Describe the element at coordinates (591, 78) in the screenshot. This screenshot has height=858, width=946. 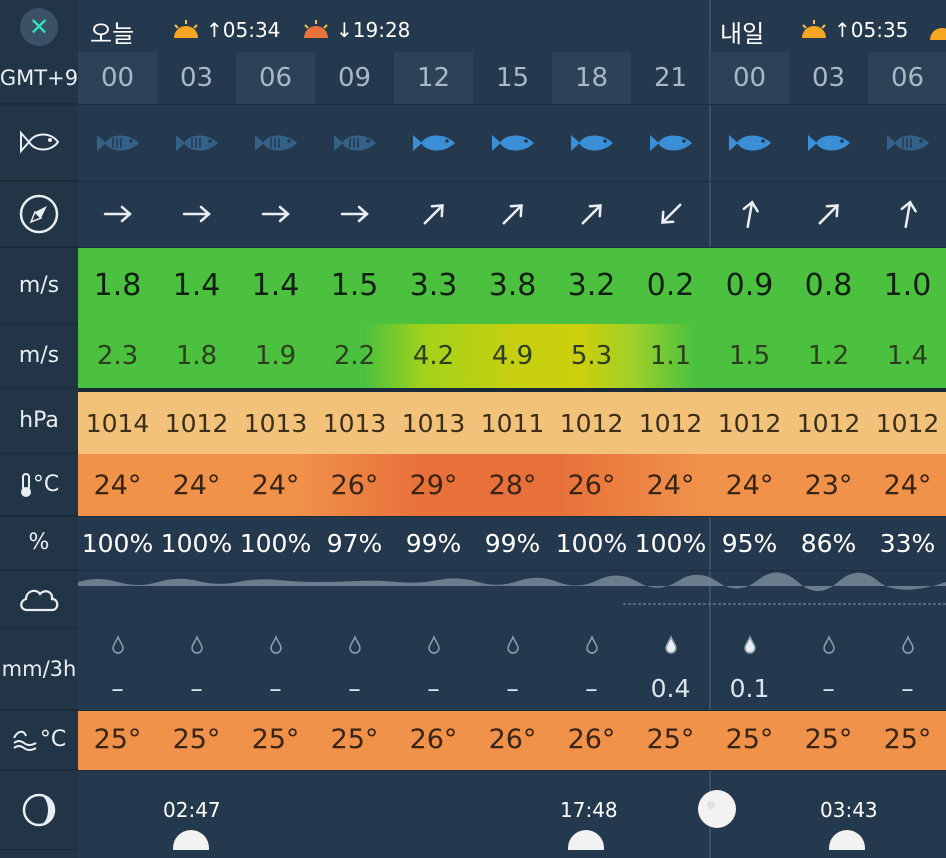
I see `hour-cell: 18` at that location.